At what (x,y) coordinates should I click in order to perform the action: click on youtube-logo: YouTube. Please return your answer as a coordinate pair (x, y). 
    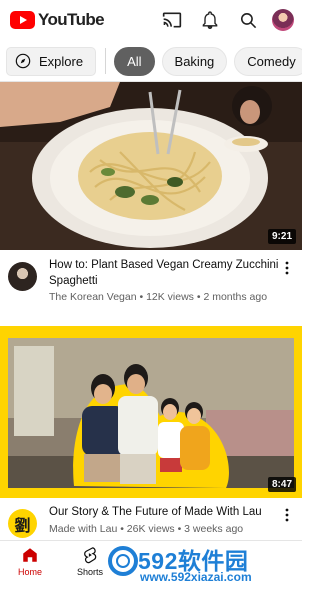
    Looking at the image, I should click on (57, 20).